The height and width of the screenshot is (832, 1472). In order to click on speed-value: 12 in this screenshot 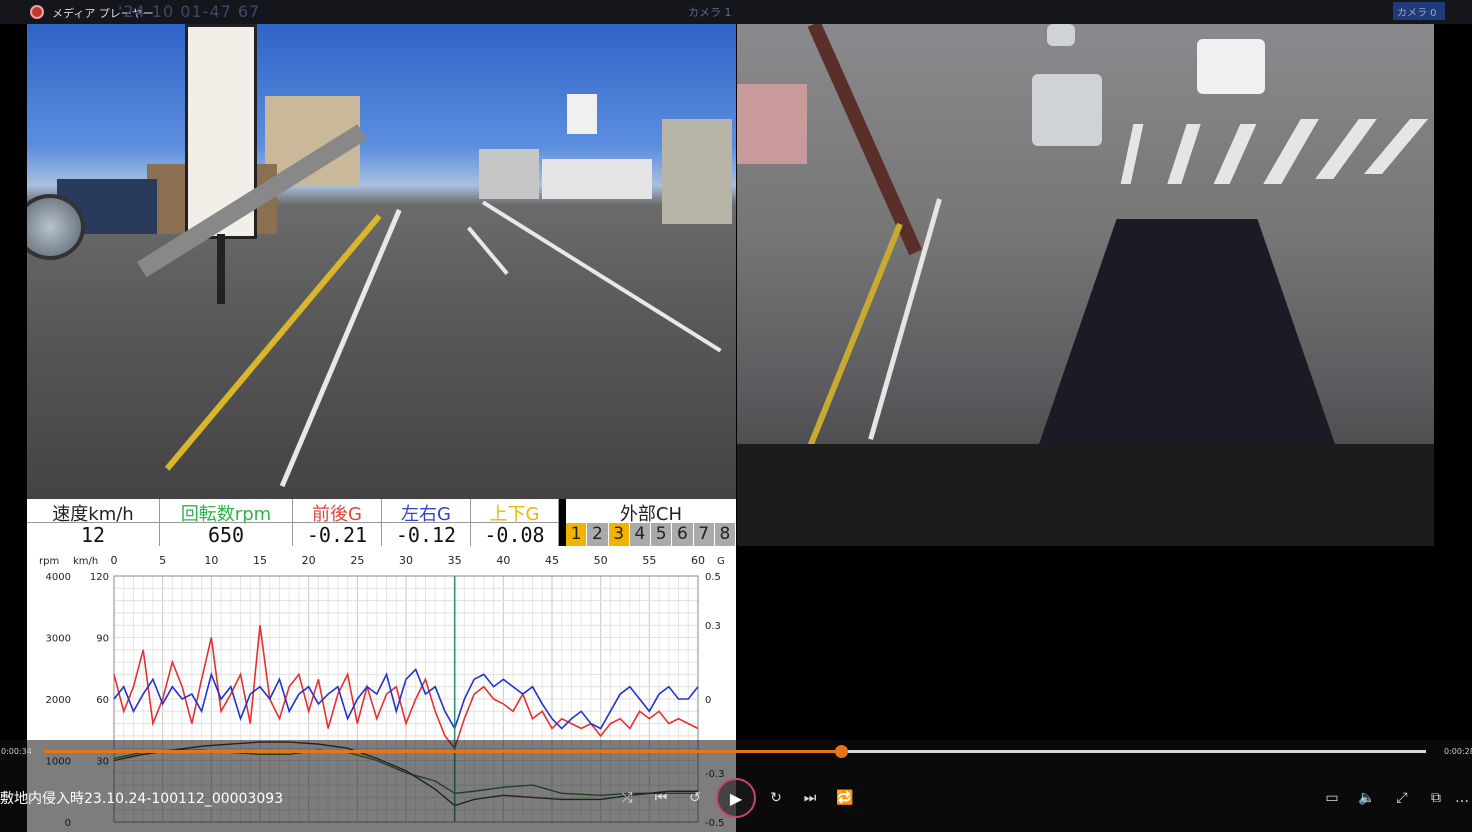, I will do `click(93, 534)`.